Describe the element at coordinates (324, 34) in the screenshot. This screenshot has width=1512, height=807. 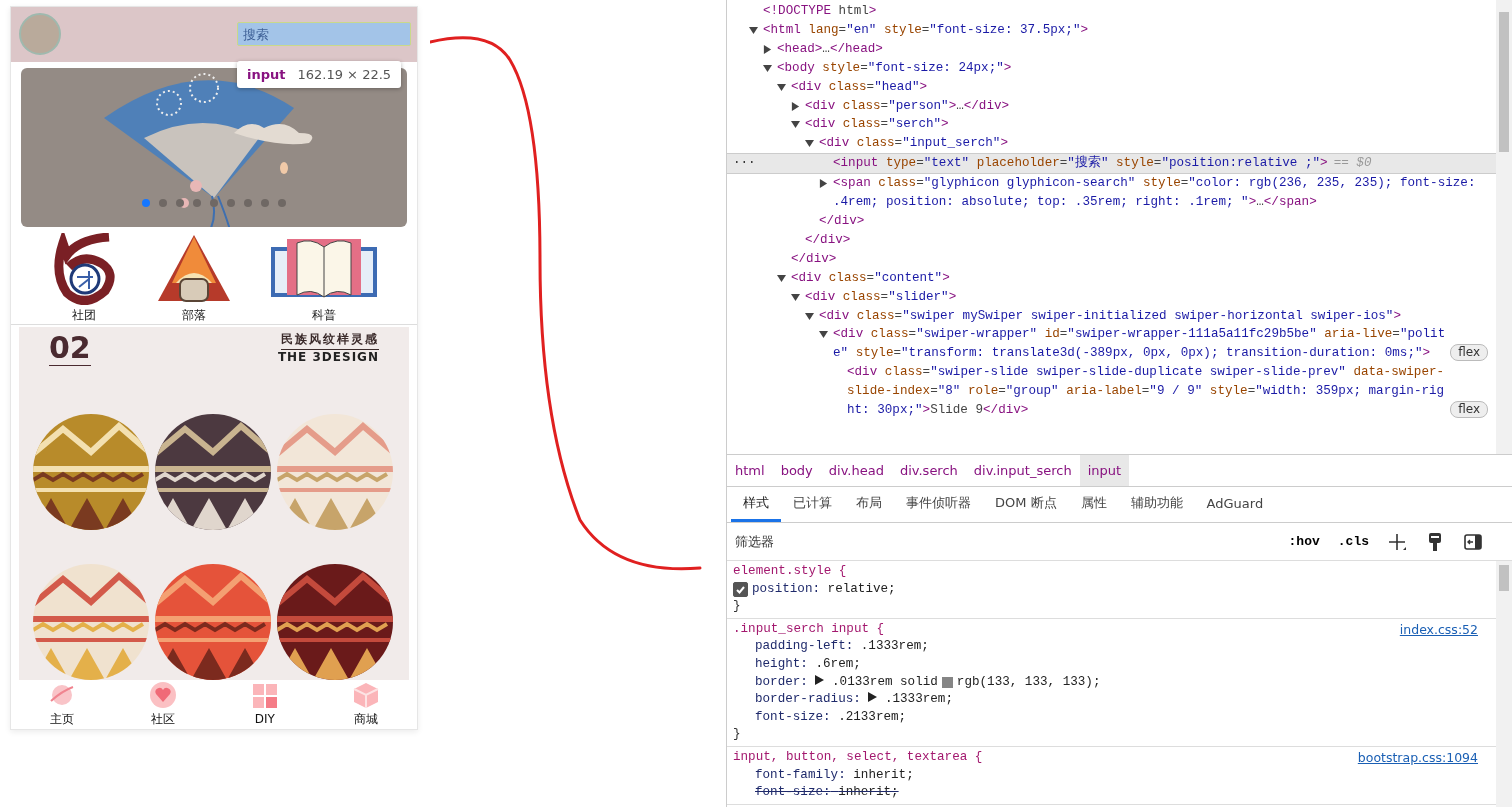
I see `search-field: 搜索` at that location.